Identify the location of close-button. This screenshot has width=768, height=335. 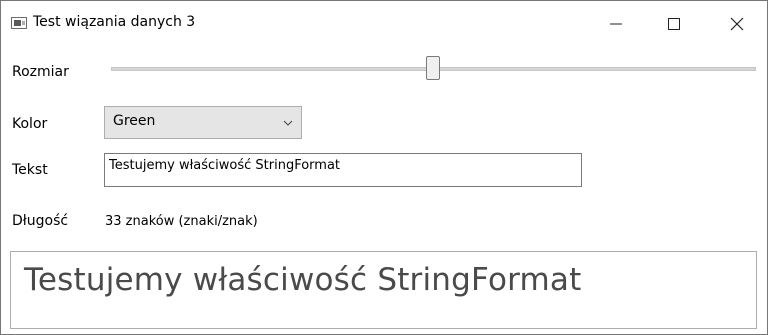
(737, 23).